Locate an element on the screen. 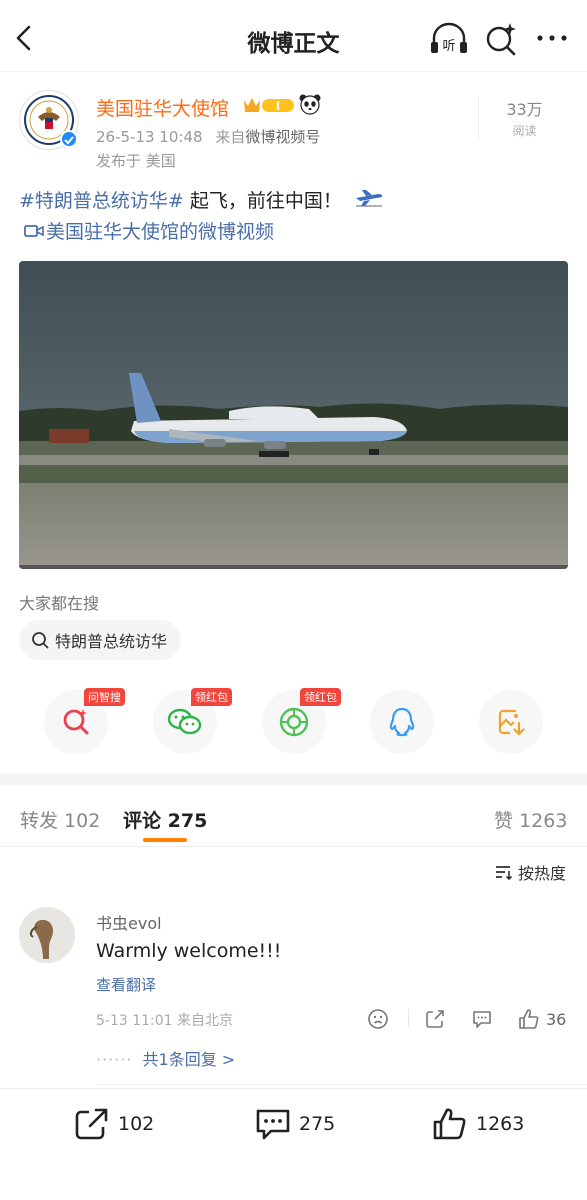  sort-icon is located at coordinates (504, 873).